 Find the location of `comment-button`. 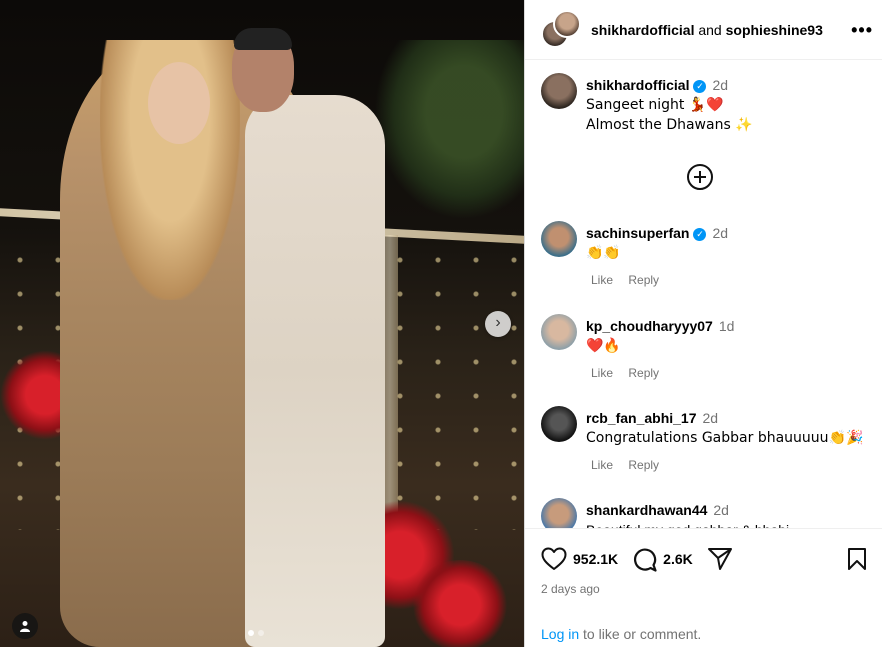

comment-button is located at coordinates (644, 559).